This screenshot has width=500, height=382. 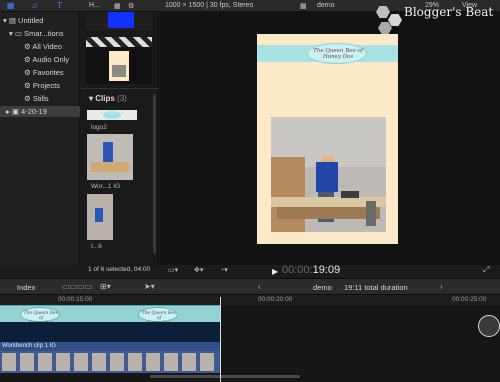 I want to click on speed-icon: ◔▾, so click(x=224, y=270).